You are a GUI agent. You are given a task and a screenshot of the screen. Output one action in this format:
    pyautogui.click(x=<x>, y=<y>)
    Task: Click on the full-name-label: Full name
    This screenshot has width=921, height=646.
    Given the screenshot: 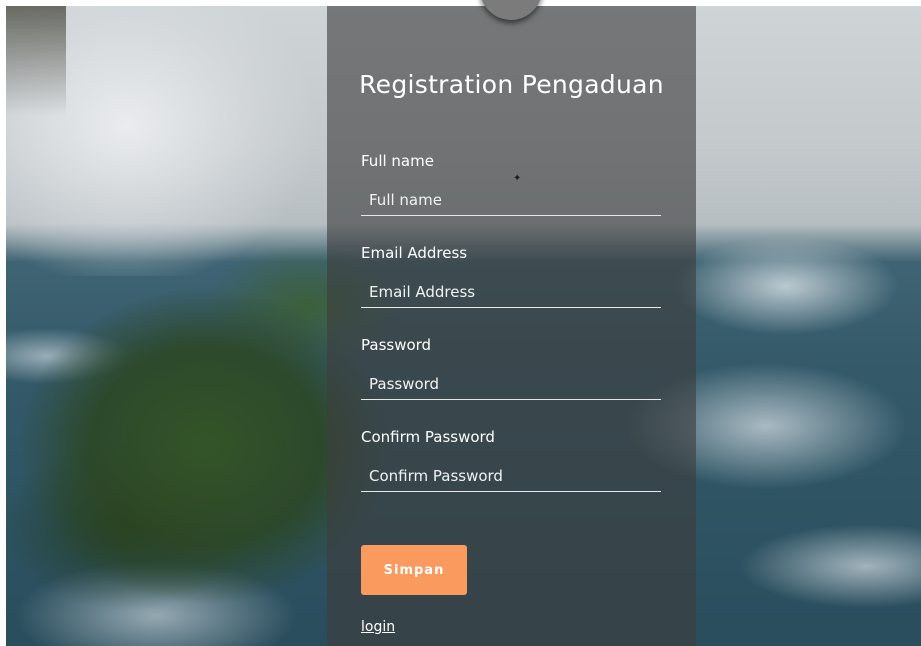 What is the action you would take?
    pyautogui.click(x=397, y=161)
    